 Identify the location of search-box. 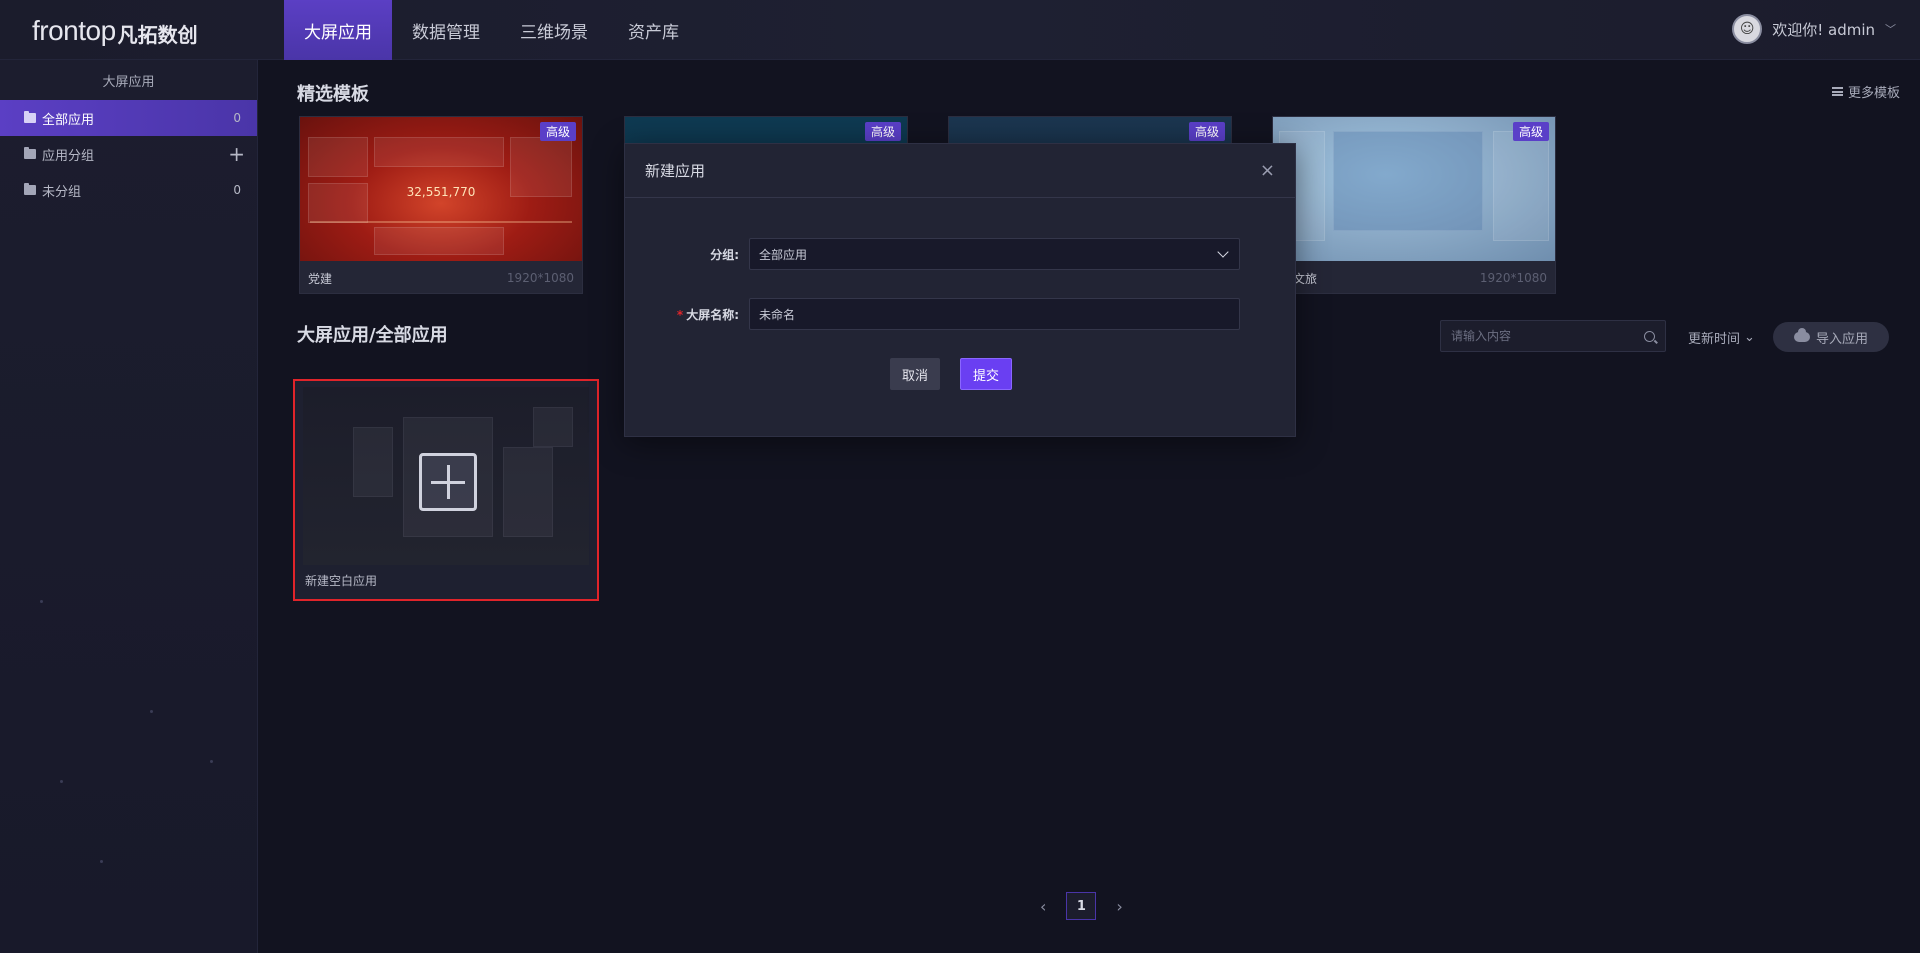
(1553, 336).